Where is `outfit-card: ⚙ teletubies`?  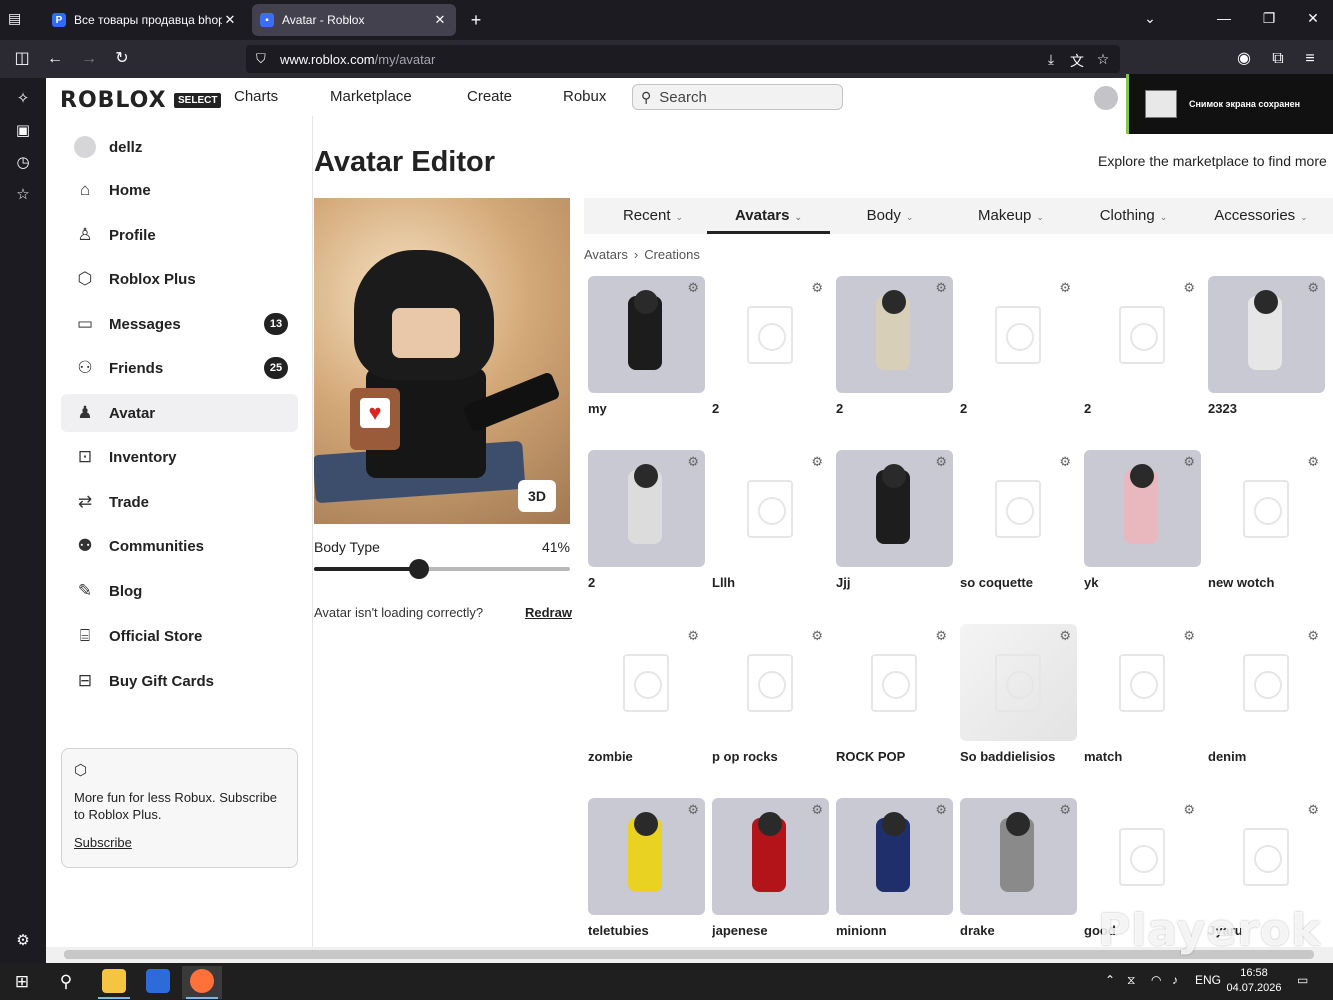 outfit-card: ⚙ teletubies is located at coordinates (647, 872).